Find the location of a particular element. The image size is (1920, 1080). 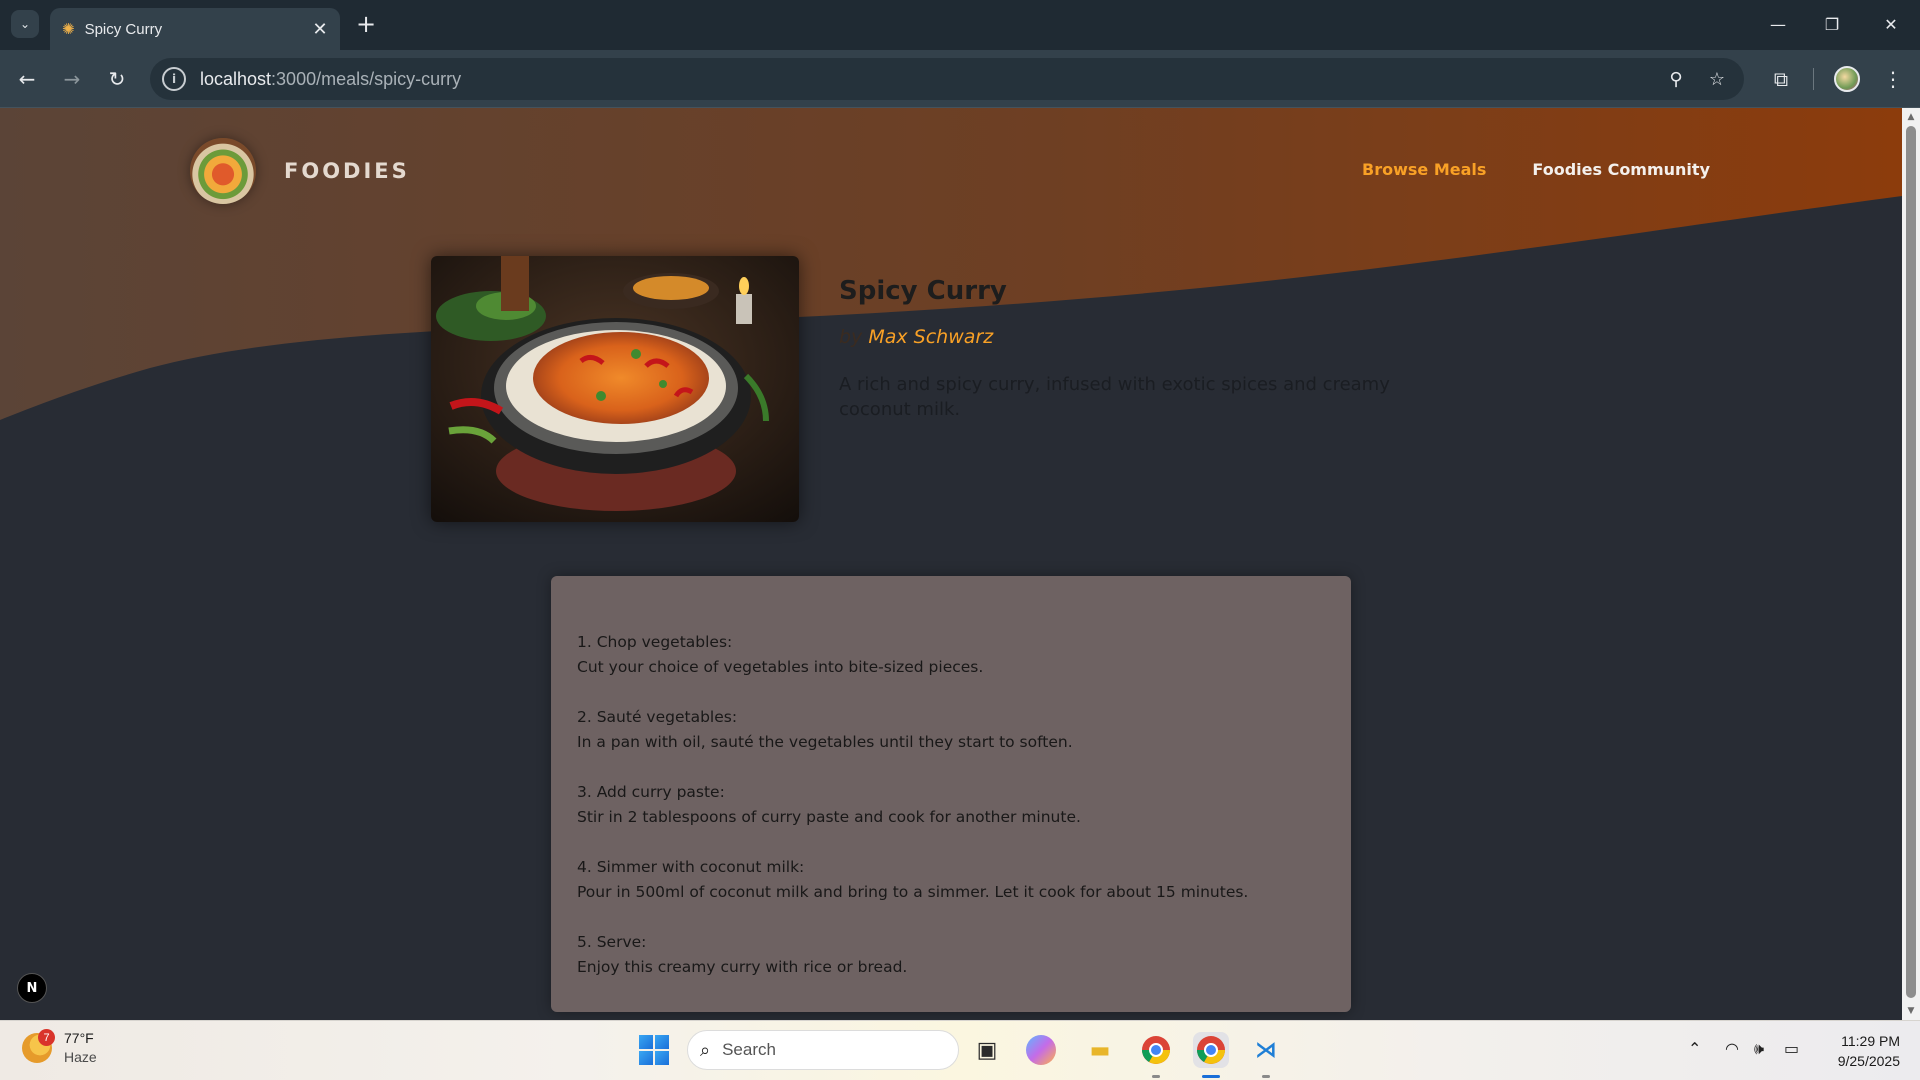

site-header: FOODIES Browse Meals Foodies Community is located at coordinates (950, 178).